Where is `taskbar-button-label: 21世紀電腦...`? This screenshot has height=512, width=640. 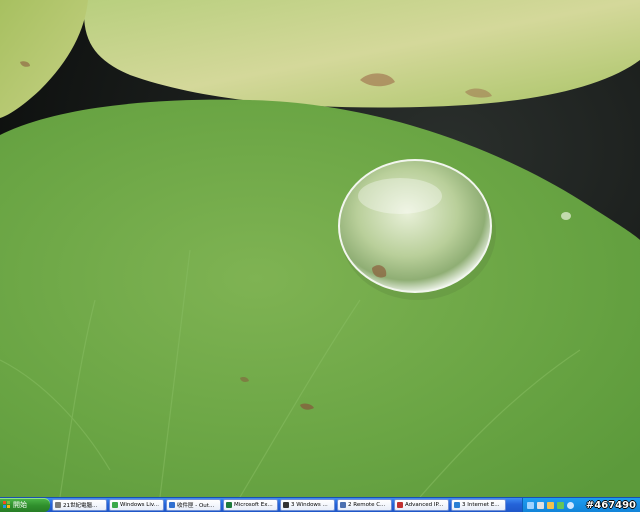 taskbar-button-label: 21世紀電腦... is located at coordinates (80, 506).